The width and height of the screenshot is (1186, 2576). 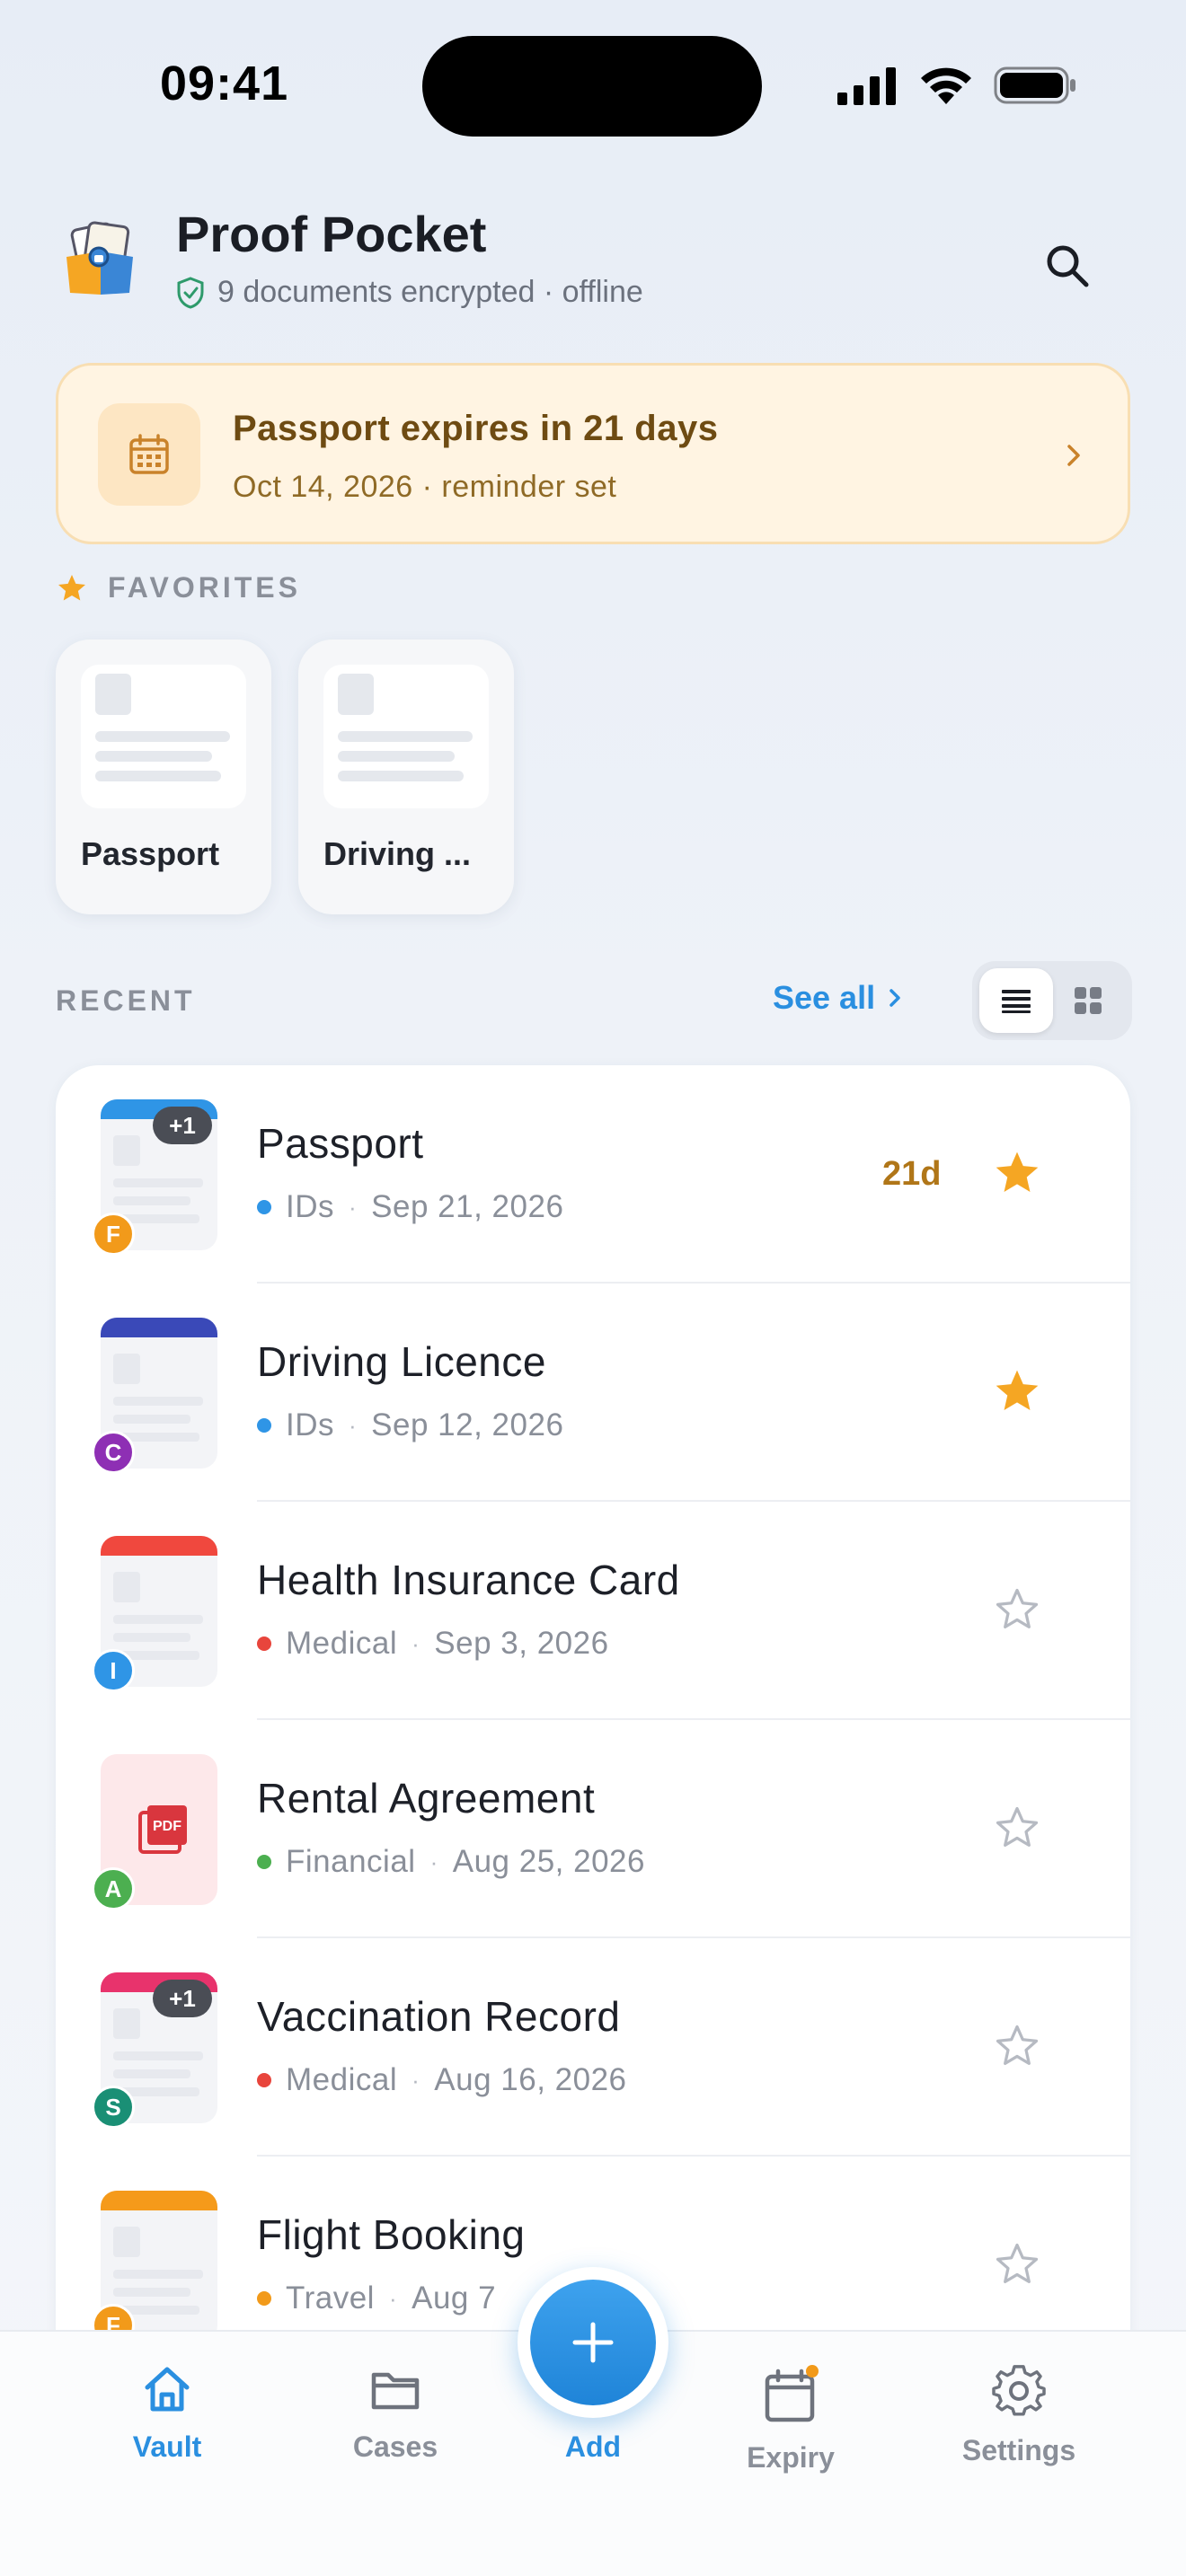 I want to click on add-document-button, so click(x=593, y=2342).